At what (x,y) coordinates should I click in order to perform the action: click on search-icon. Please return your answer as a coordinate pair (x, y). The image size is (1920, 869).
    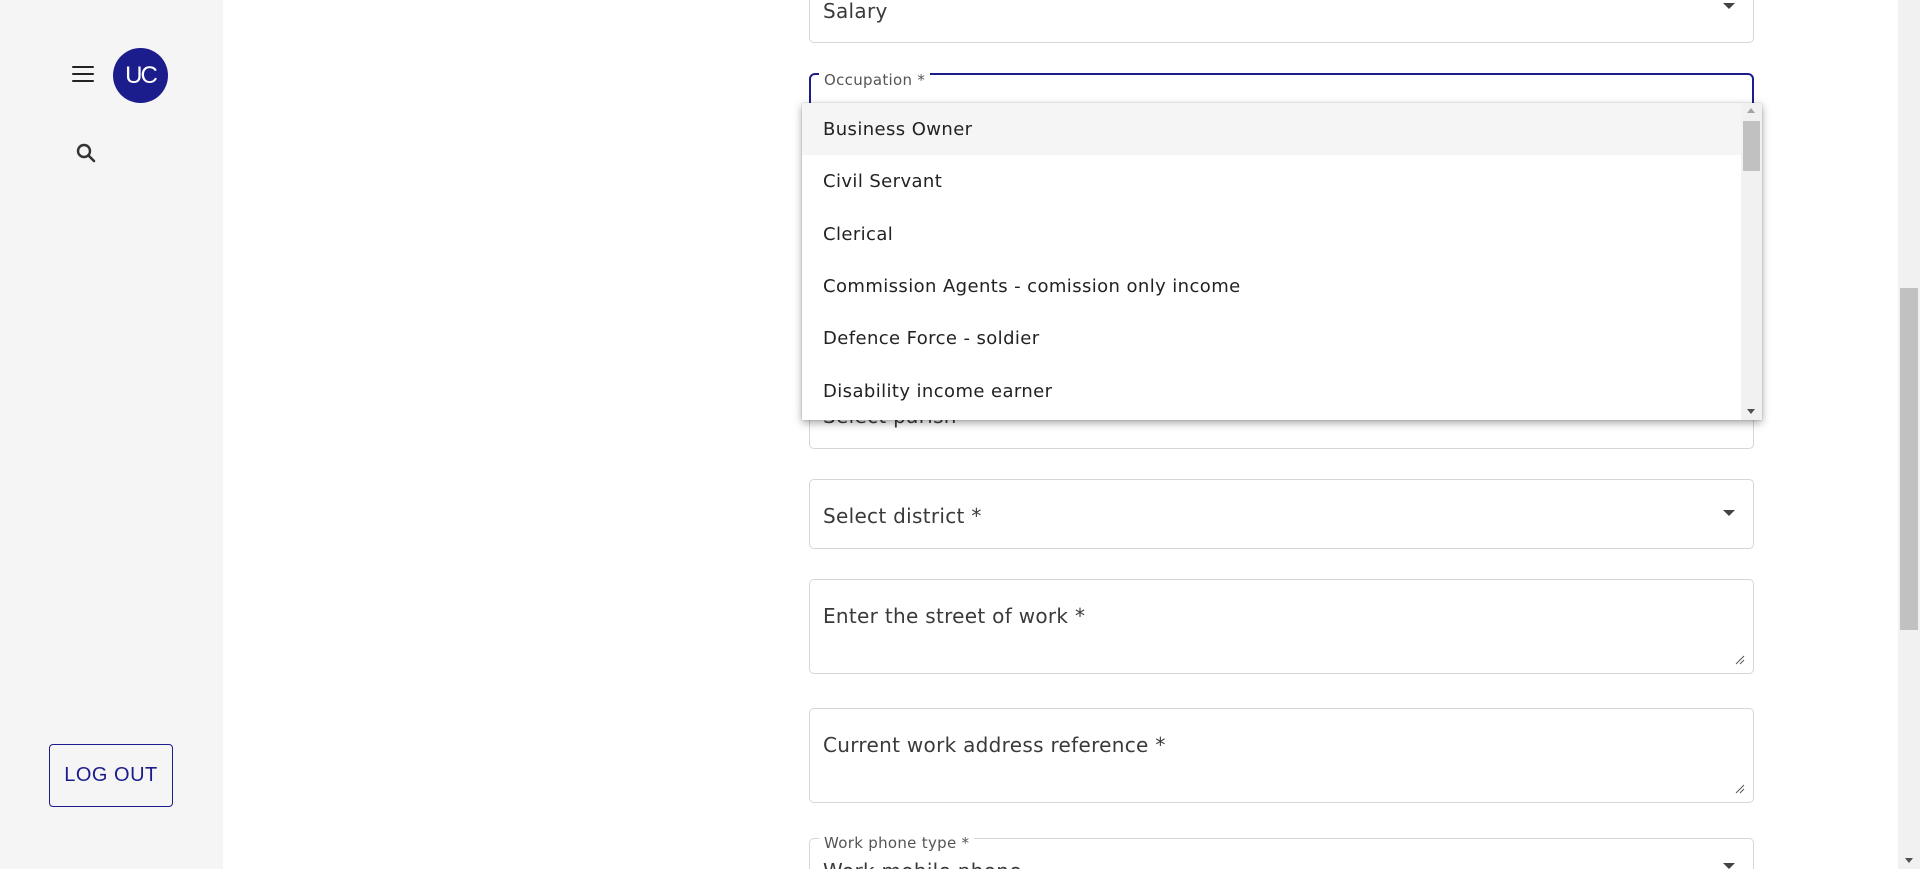
    Looking at the image, I should click on (86, 153).